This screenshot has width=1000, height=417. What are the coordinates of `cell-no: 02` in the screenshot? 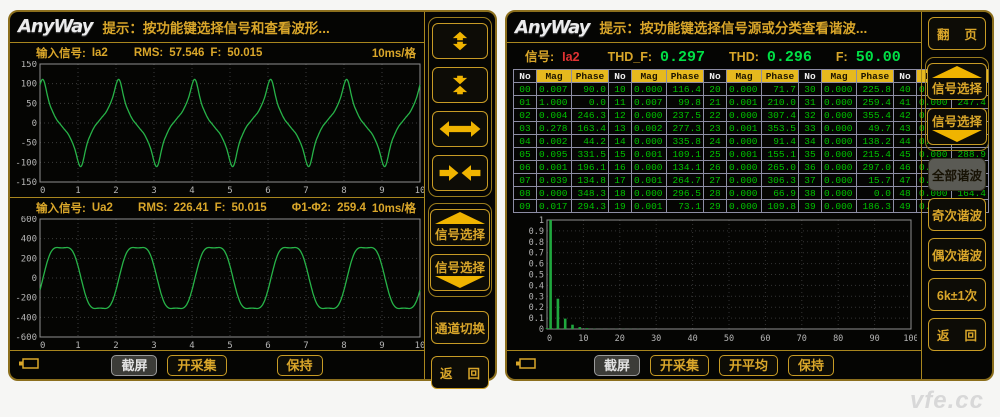 It's located at (525, 115).